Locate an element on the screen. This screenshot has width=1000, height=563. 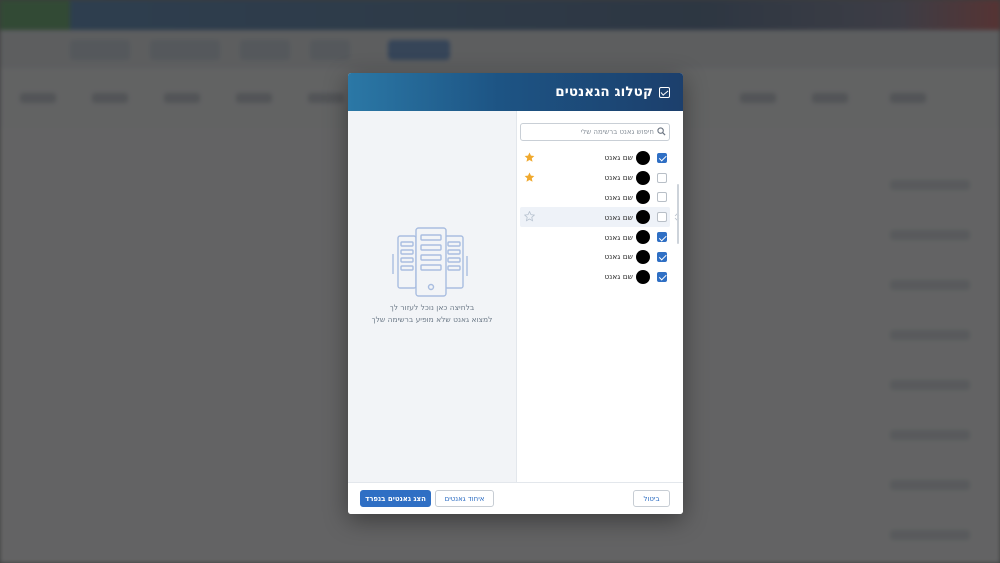
search-icon is located at coordinates (661, 131).